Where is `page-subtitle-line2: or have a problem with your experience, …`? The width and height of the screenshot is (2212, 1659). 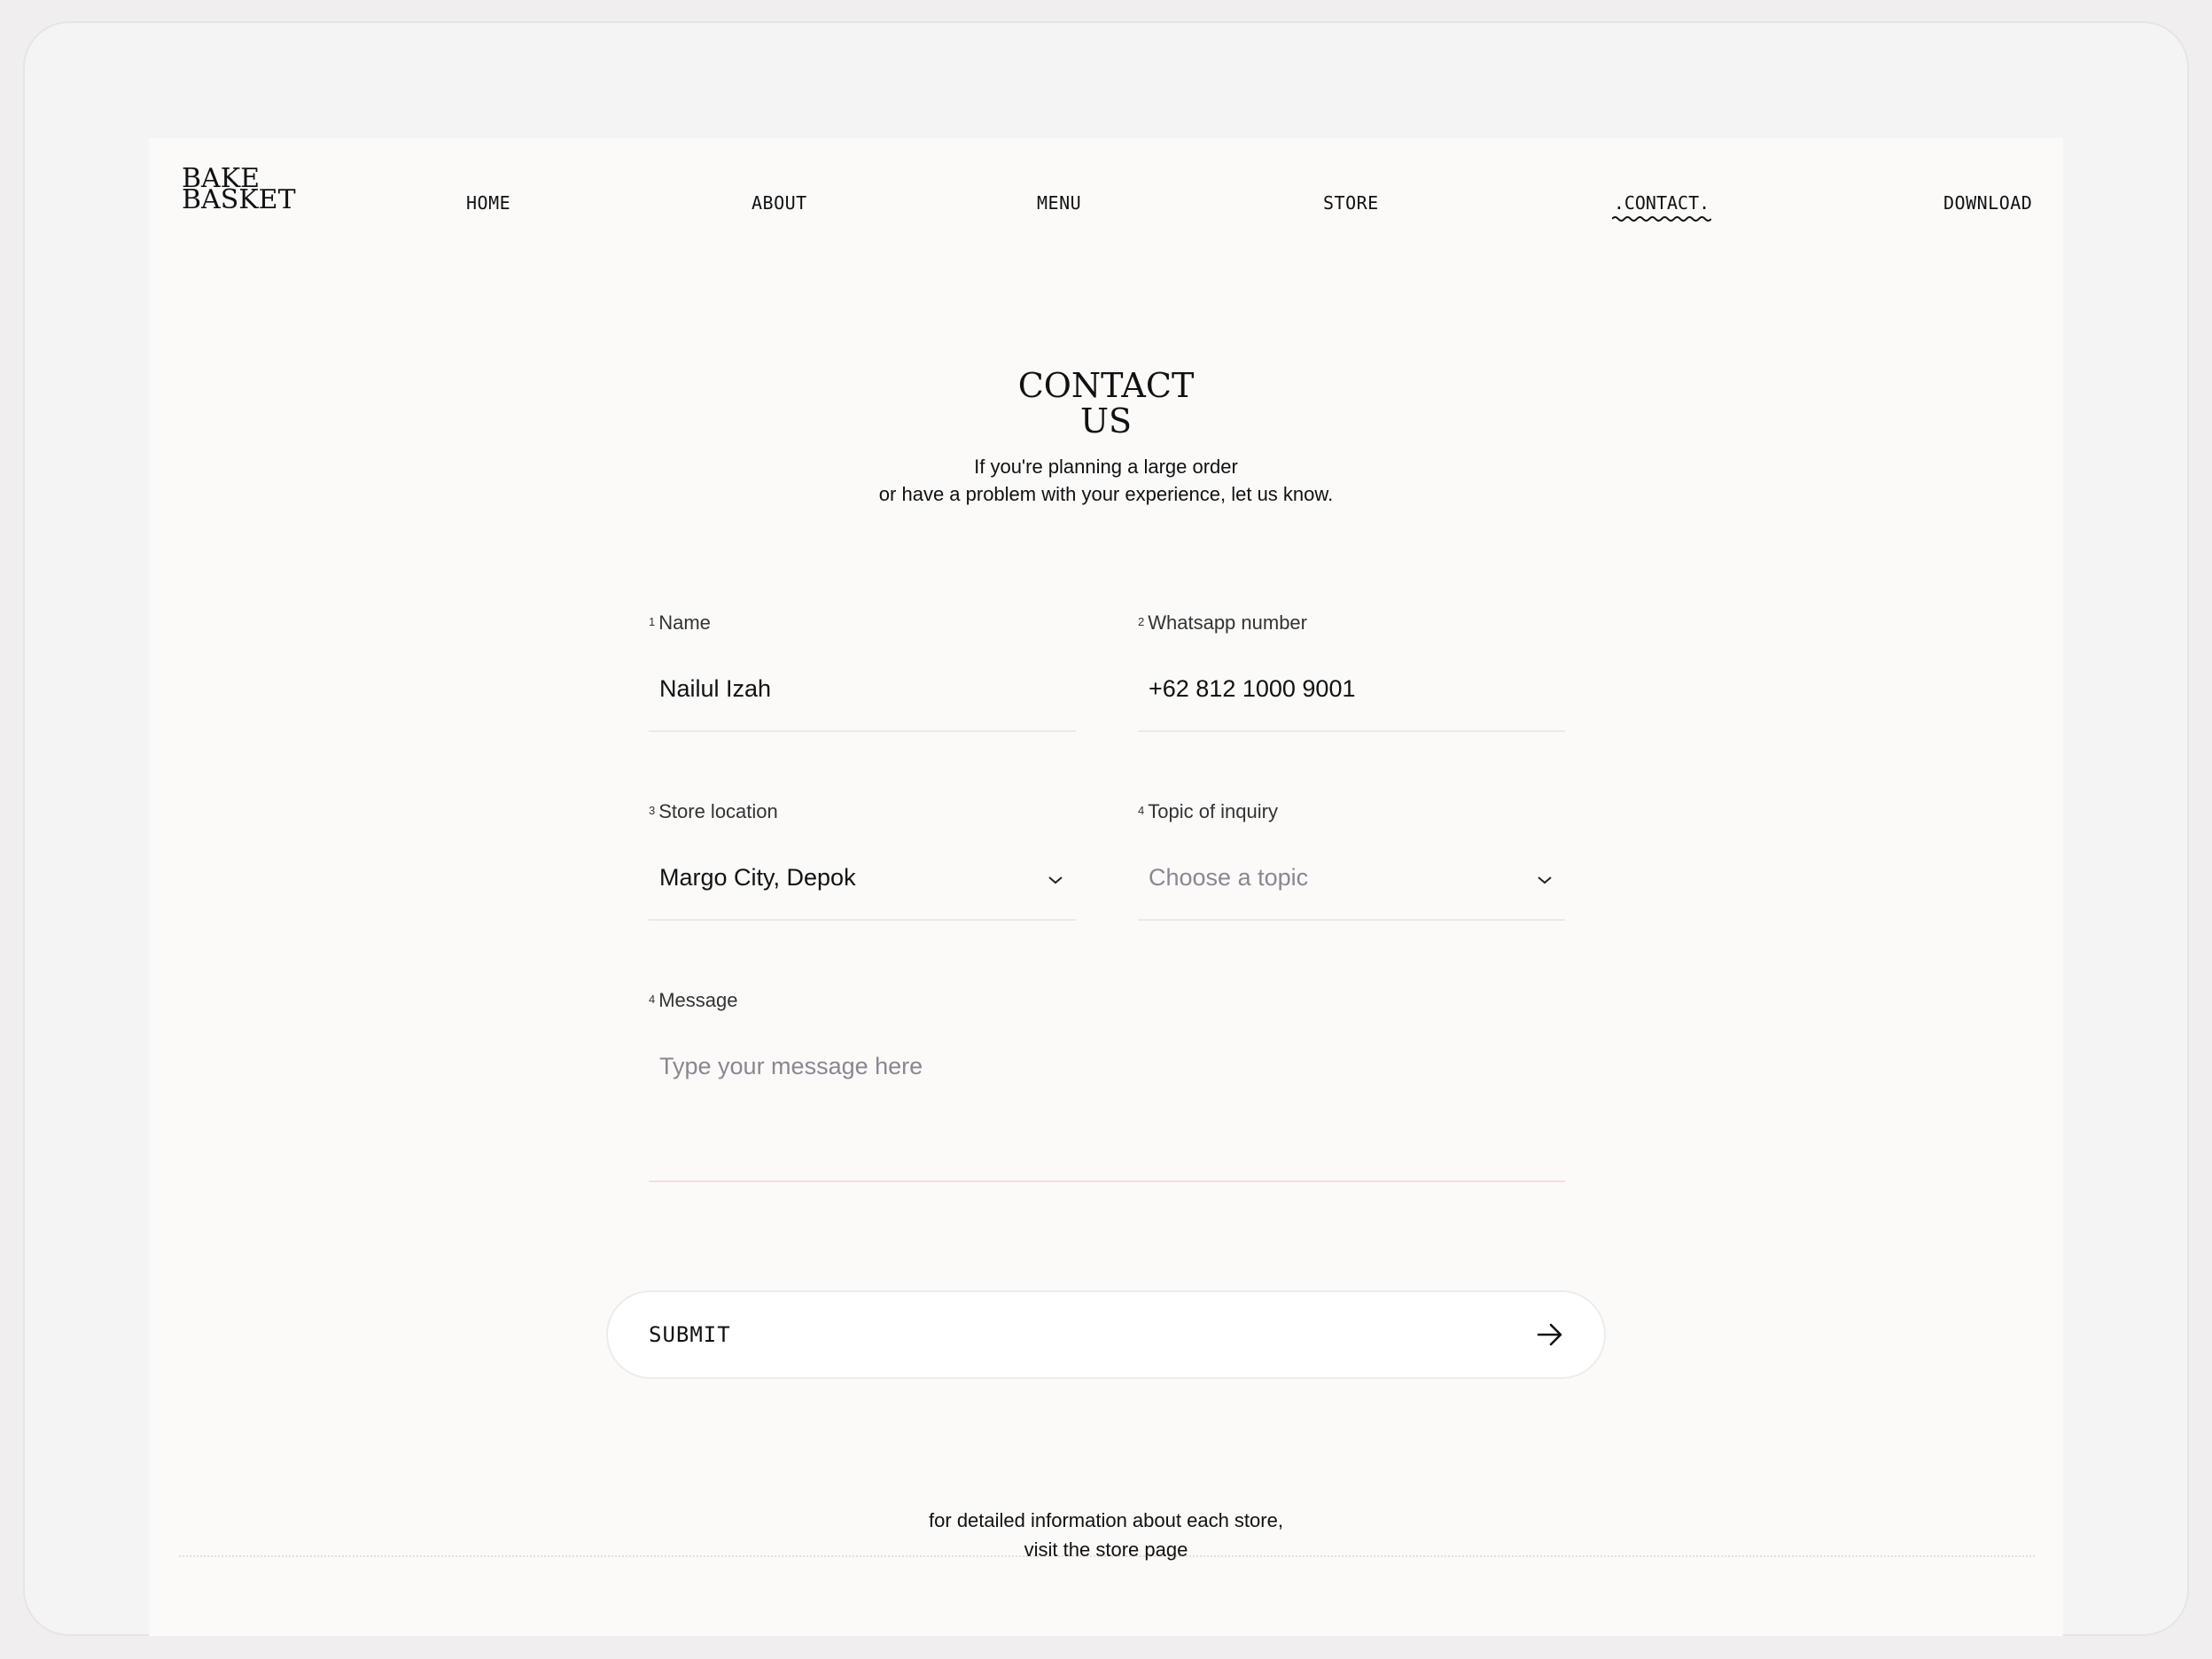 page-subtitle-line2: or have a problem with your experience, … is located at coordinates (1106, 494).